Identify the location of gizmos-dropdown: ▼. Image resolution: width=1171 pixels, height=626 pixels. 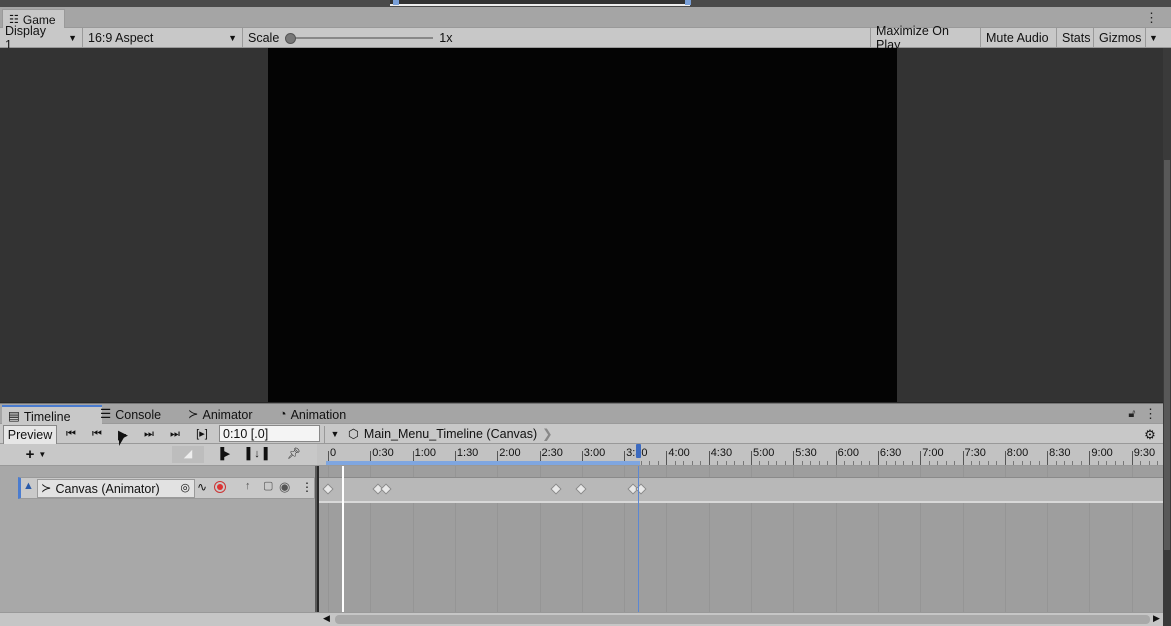
(1154, 37).